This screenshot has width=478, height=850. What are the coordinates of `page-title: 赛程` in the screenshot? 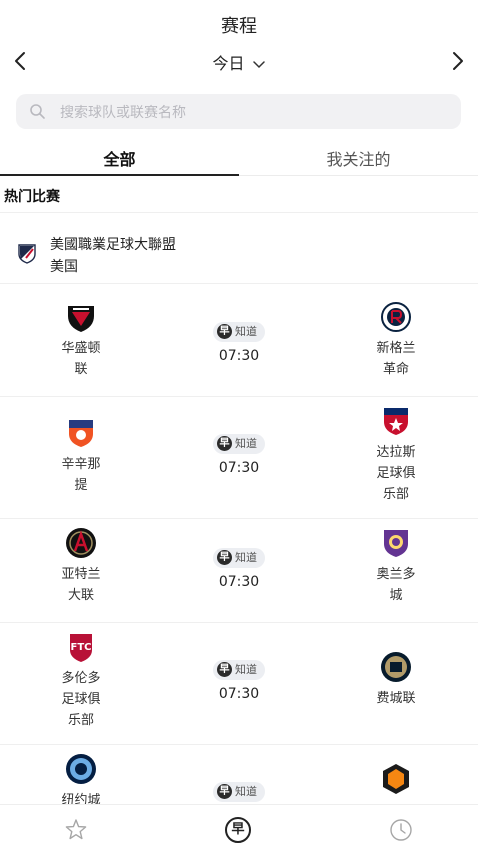 It's located at (239, 26).